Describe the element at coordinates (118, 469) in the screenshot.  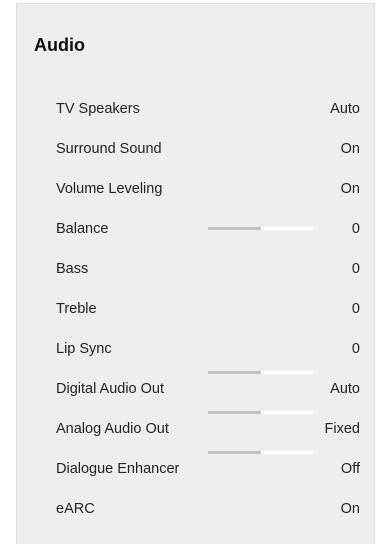
I see `menu-item-label: Dialogue Enhancer` at that location.